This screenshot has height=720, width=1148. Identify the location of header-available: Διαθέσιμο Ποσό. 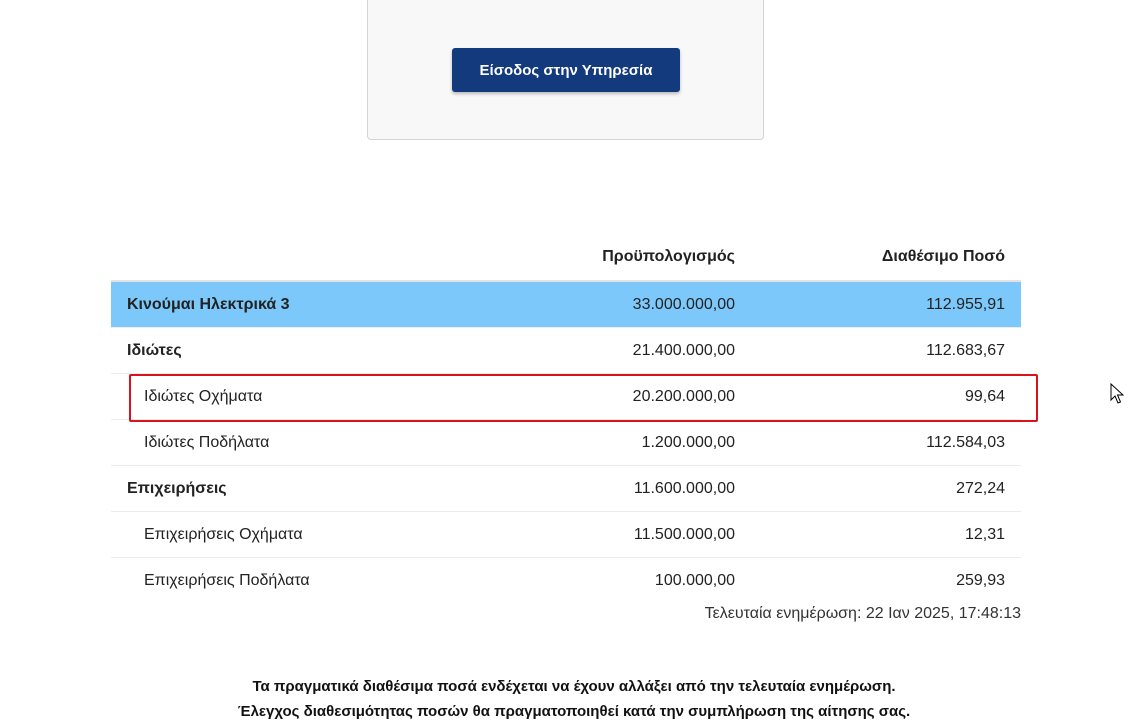
(878, 258).